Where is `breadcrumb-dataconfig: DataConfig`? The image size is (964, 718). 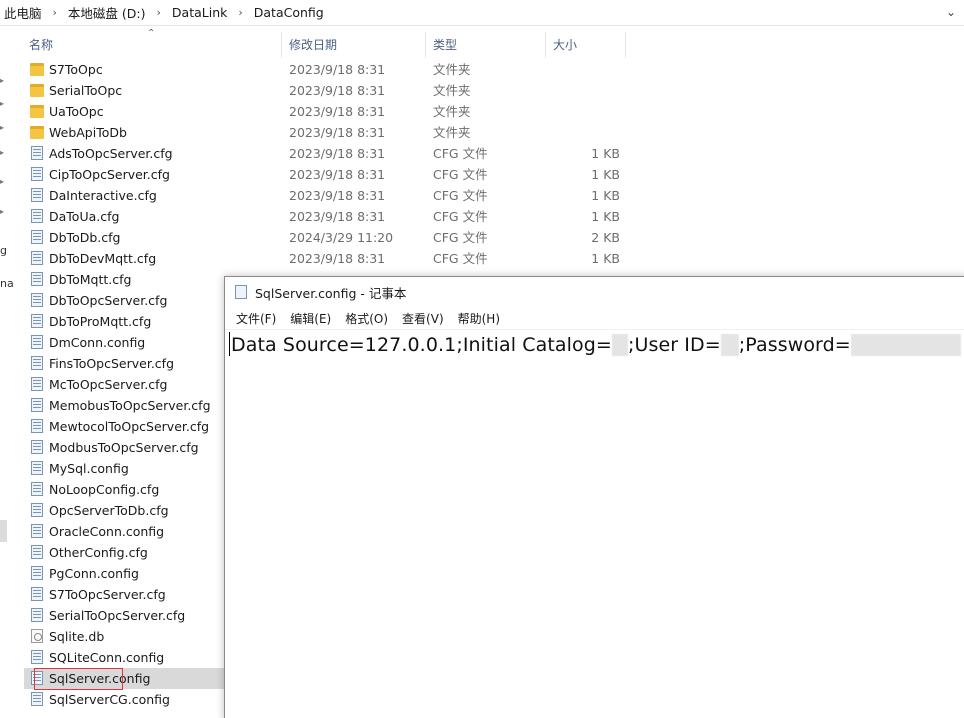 breadcrumb-dataconfig: DataConfig is located at coordinates (289, 12).